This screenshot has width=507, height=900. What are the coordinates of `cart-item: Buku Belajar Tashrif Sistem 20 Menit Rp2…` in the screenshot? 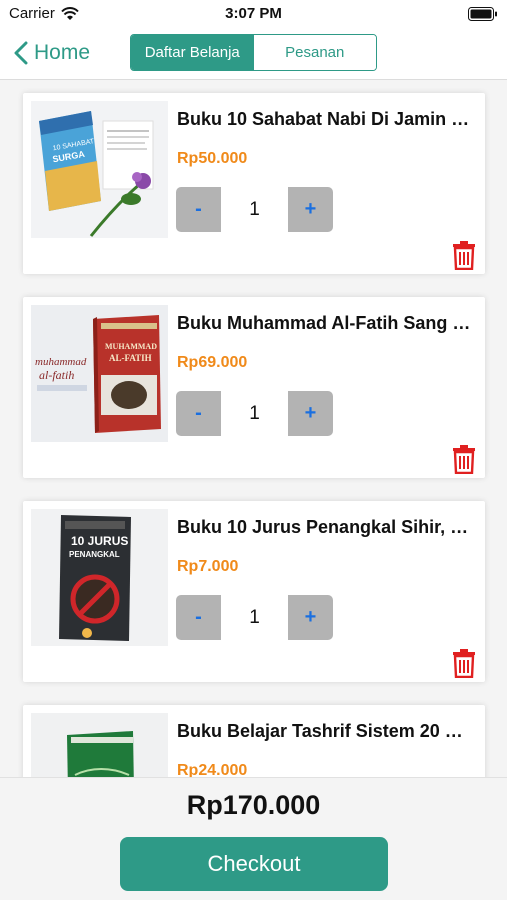 It's located at (254, 741).